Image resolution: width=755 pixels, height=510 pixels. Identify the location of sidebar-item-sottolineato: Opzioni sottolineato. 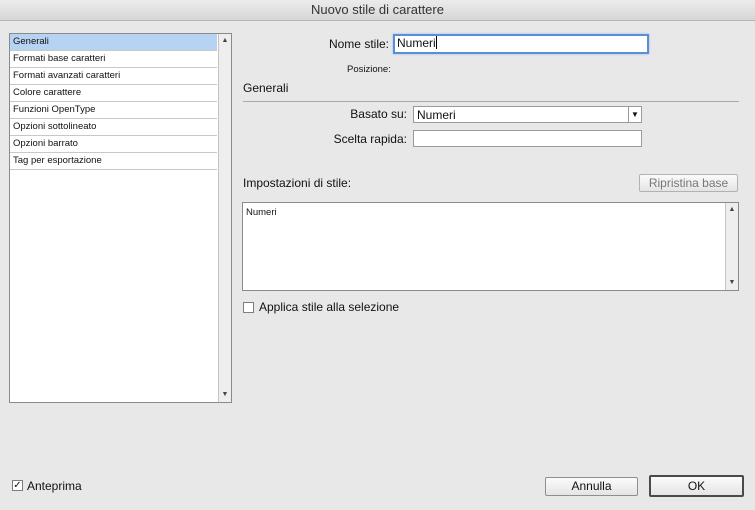
(113, 127).